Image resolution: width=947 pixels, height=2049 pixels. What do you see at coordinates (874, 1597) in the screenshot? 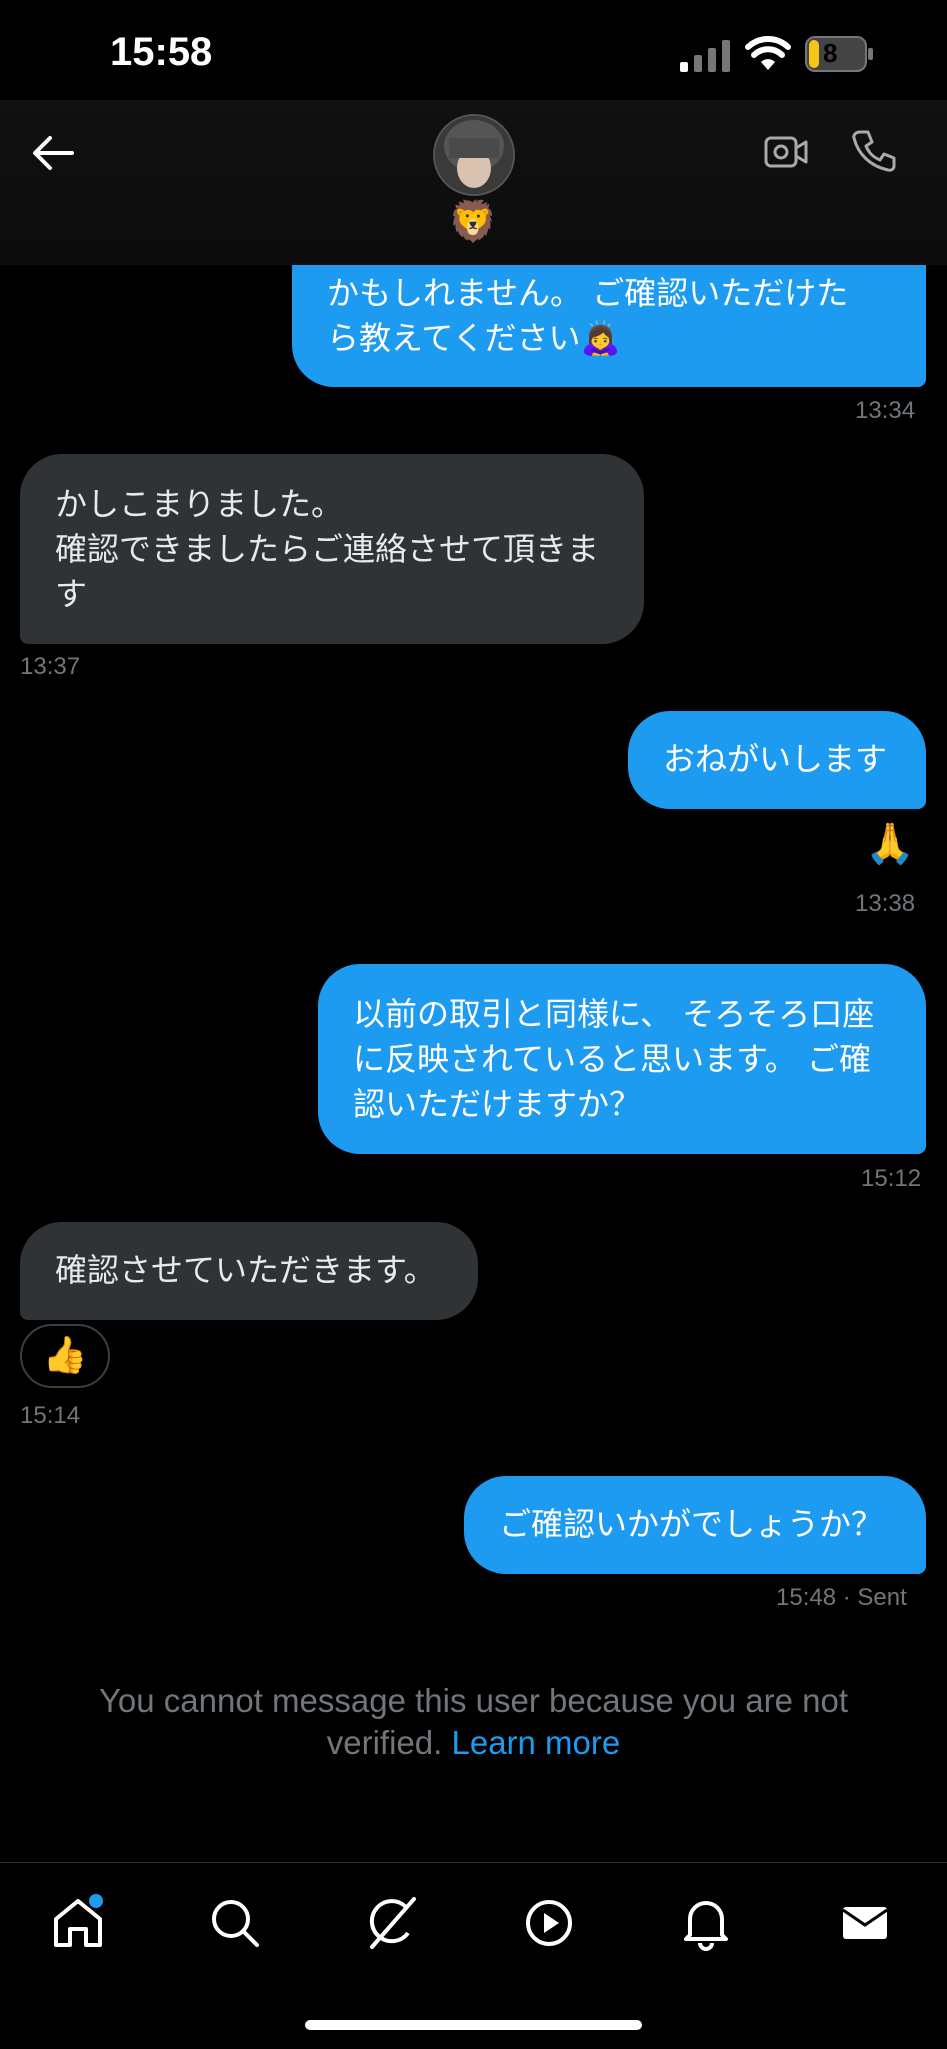
I see `message-status: · Sent` at bounding box center [874, 1597].